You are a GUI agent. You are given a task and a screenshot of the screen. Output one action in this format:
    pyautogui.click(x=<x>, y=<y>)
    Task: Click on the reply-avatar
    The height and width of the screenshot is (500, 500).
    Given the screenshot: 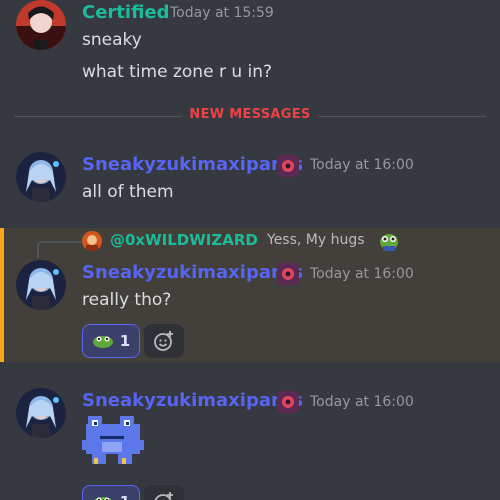 What is the action you would take?
    pyautogui.click(x=92, y=241)
    